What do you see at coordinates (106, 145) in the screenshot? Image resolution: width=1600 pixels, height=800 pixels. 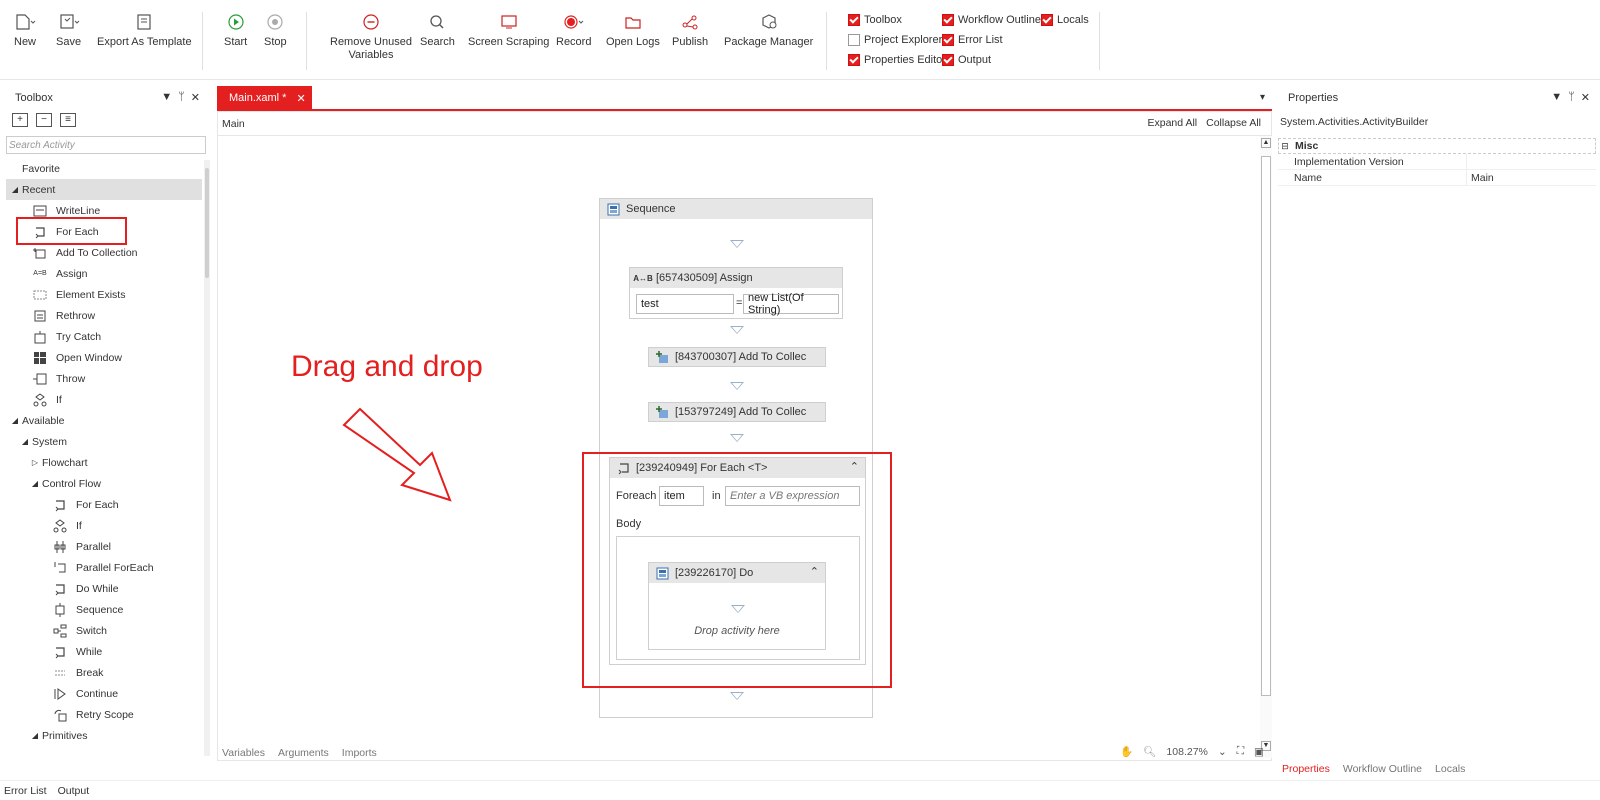 I see `search-activity-input: Search Activity` at bounding box center [106, 145].